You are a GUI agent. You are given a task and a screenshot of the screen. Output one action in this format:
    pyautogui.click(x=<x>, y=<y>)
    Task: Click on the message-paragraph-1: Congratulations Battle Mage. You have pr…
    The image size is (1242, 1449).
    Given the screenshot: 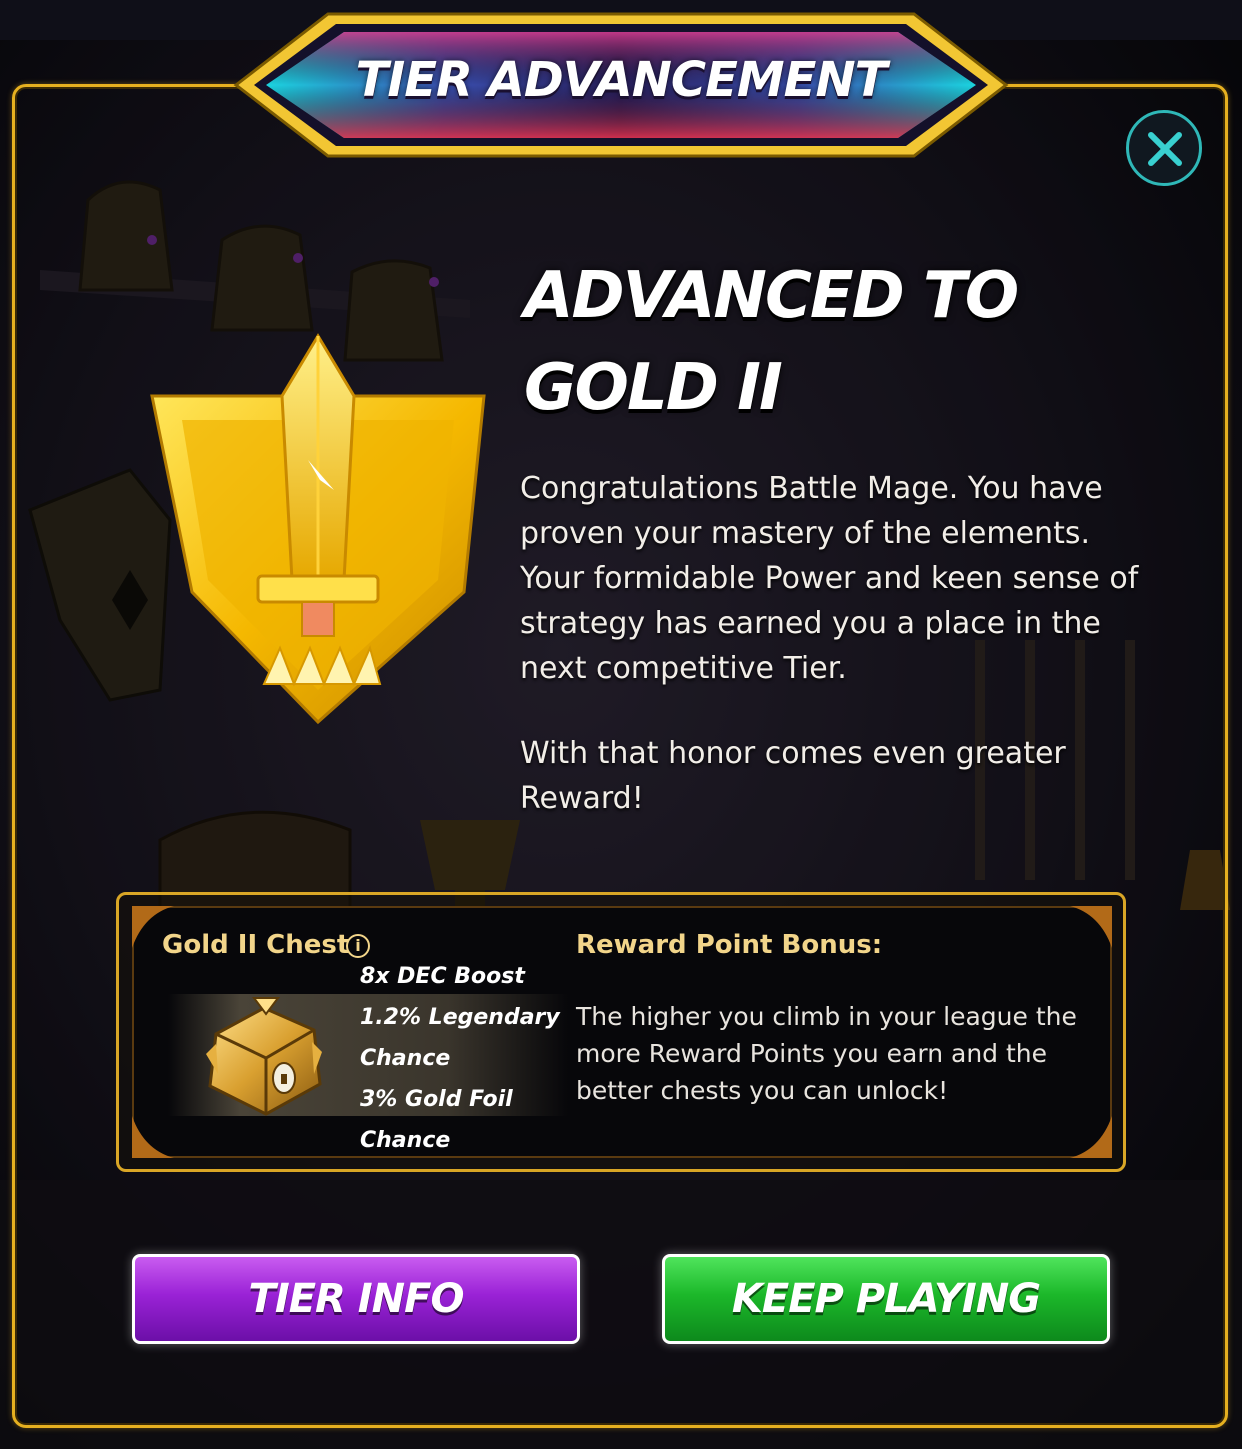 What is the action you would take?
    pyautogui.click(x=829, y=578)
    